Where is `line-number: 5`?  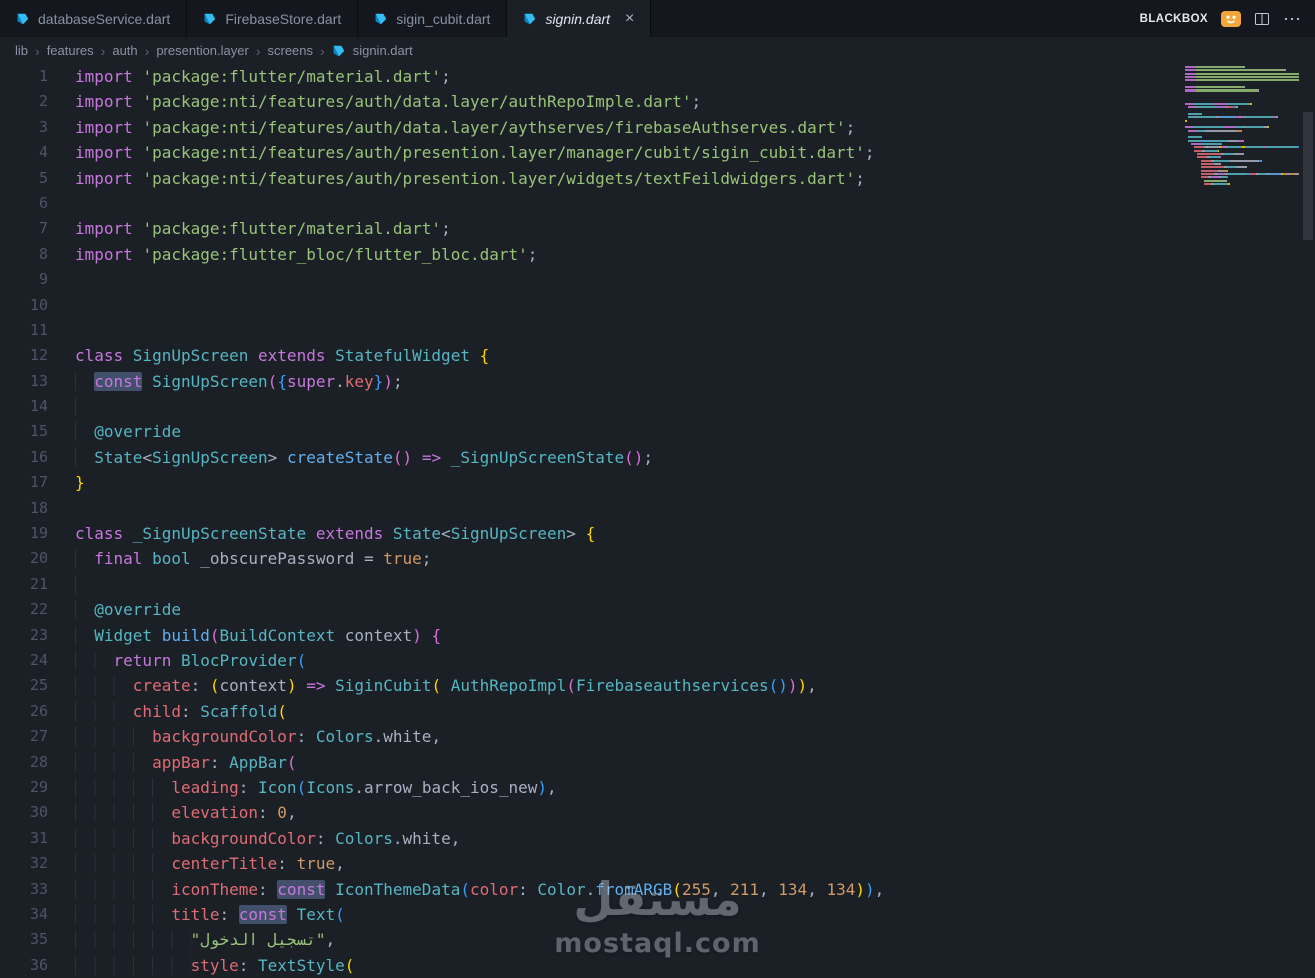
line-number: 5 is located at coordinates (43, 177).